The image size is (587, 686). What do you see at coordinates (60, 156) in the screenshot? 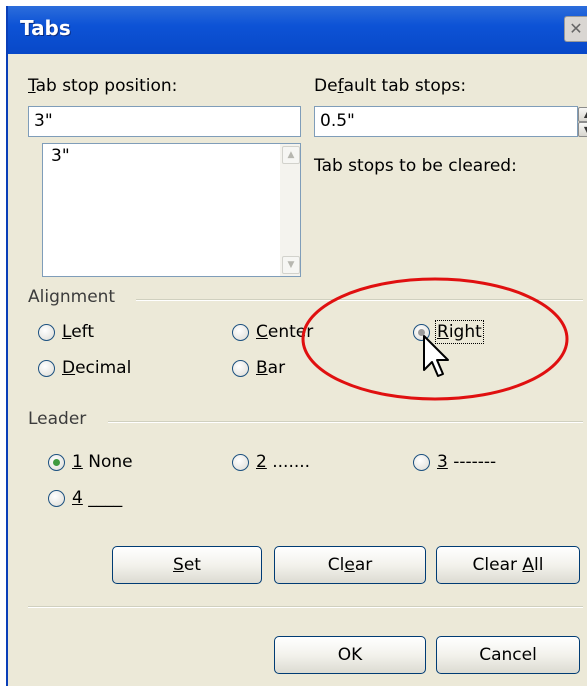
I see `list-item: 3"` at bounding box center [60, 156].